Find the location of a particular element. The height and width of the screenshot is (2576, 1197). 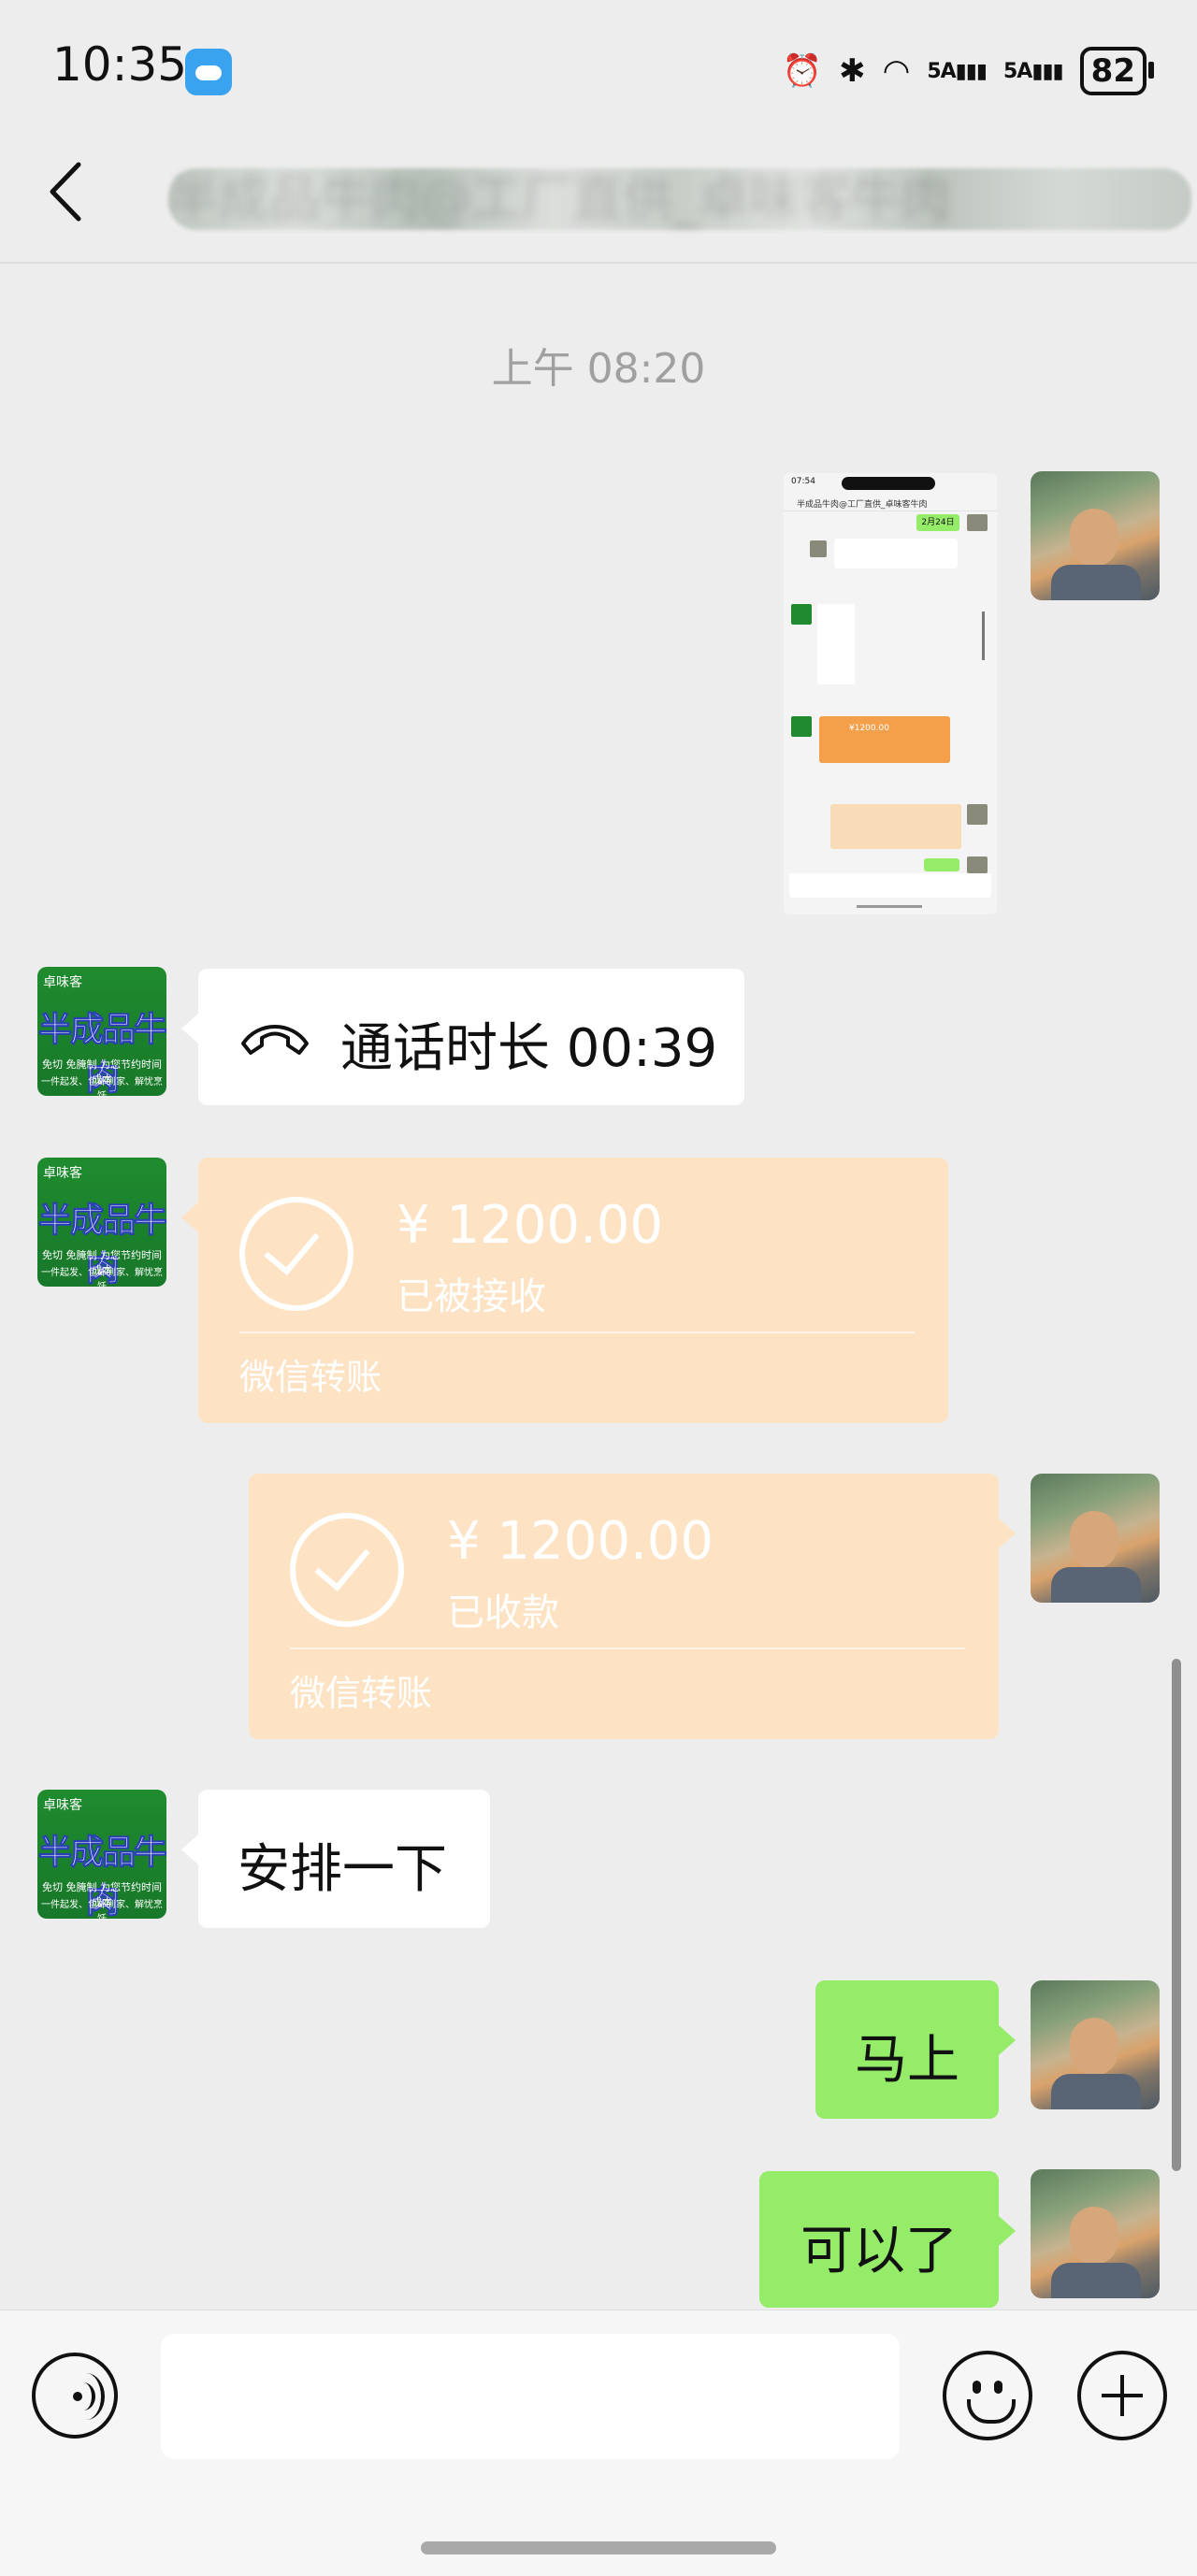

voice-call-bubble: 通话时长 00:39 is located at coordinates (462, 1037).